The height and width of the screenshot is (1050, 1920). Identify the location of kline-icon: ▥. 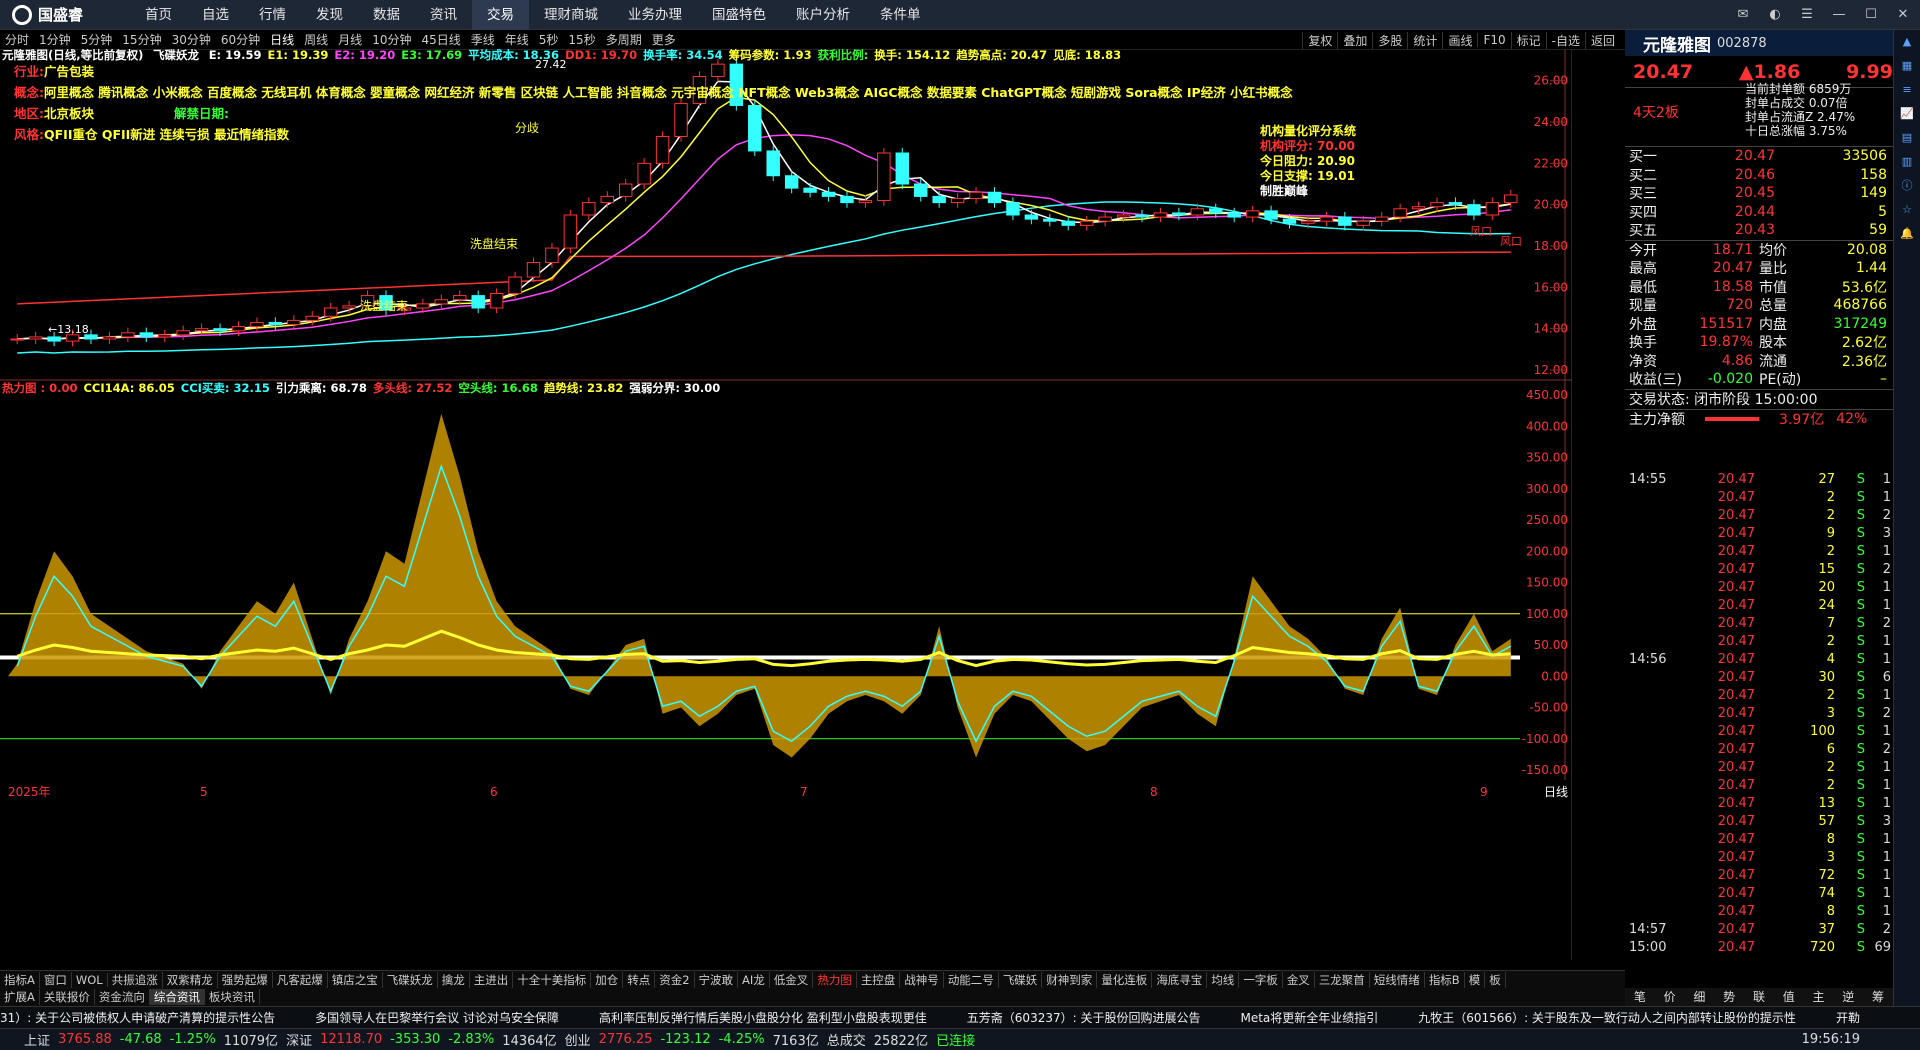
(1907, 162).